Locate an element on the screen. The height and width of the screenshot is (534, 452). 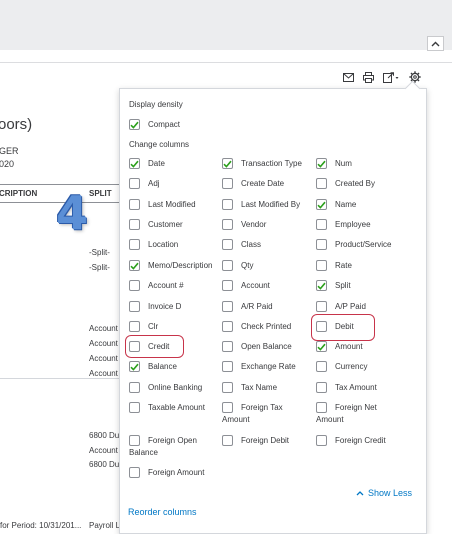
column-option-location: Location is located at coordinates (153, 245).